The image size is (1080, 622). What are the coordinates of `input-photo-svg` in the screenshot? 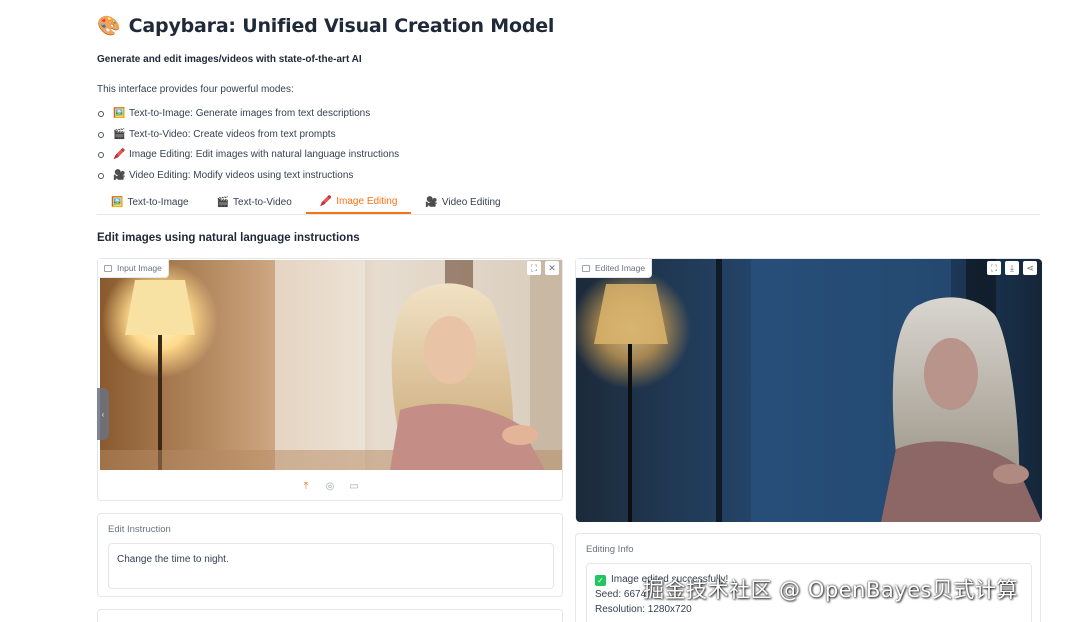 It's located at (331, 365).